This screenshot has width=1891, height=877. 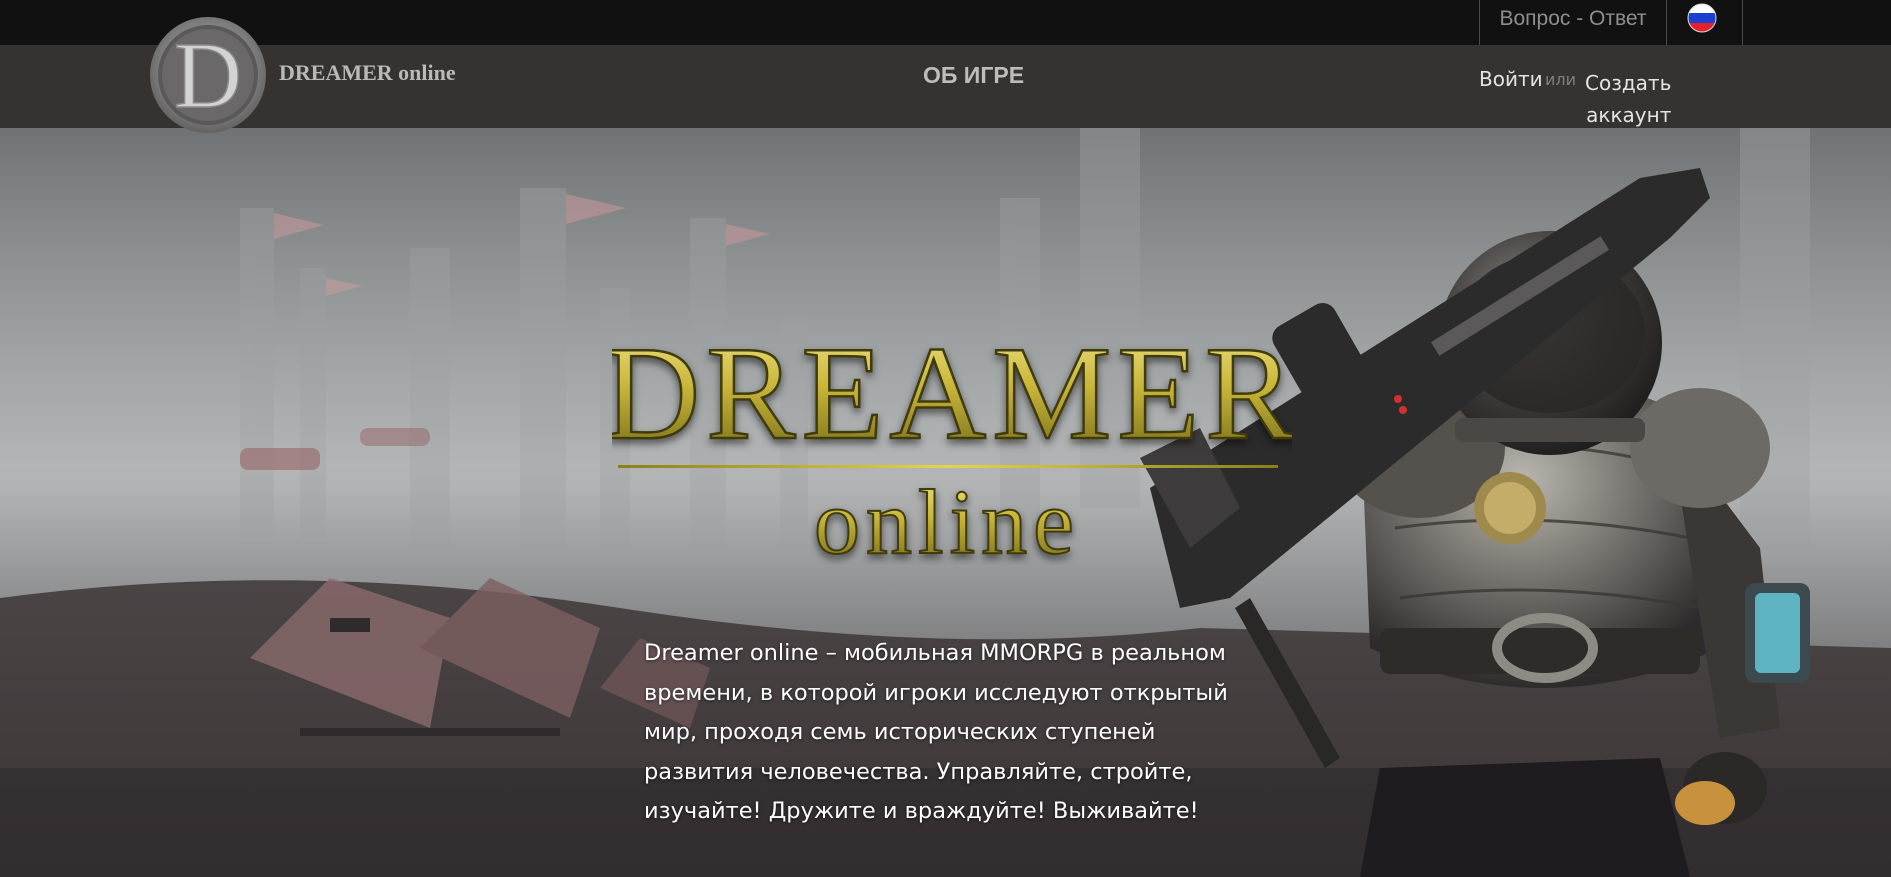 What do you see at coordinates (952, 402) in the screenshot?
I see `svg-text: DREAMER` at bounding box center [952, 402].